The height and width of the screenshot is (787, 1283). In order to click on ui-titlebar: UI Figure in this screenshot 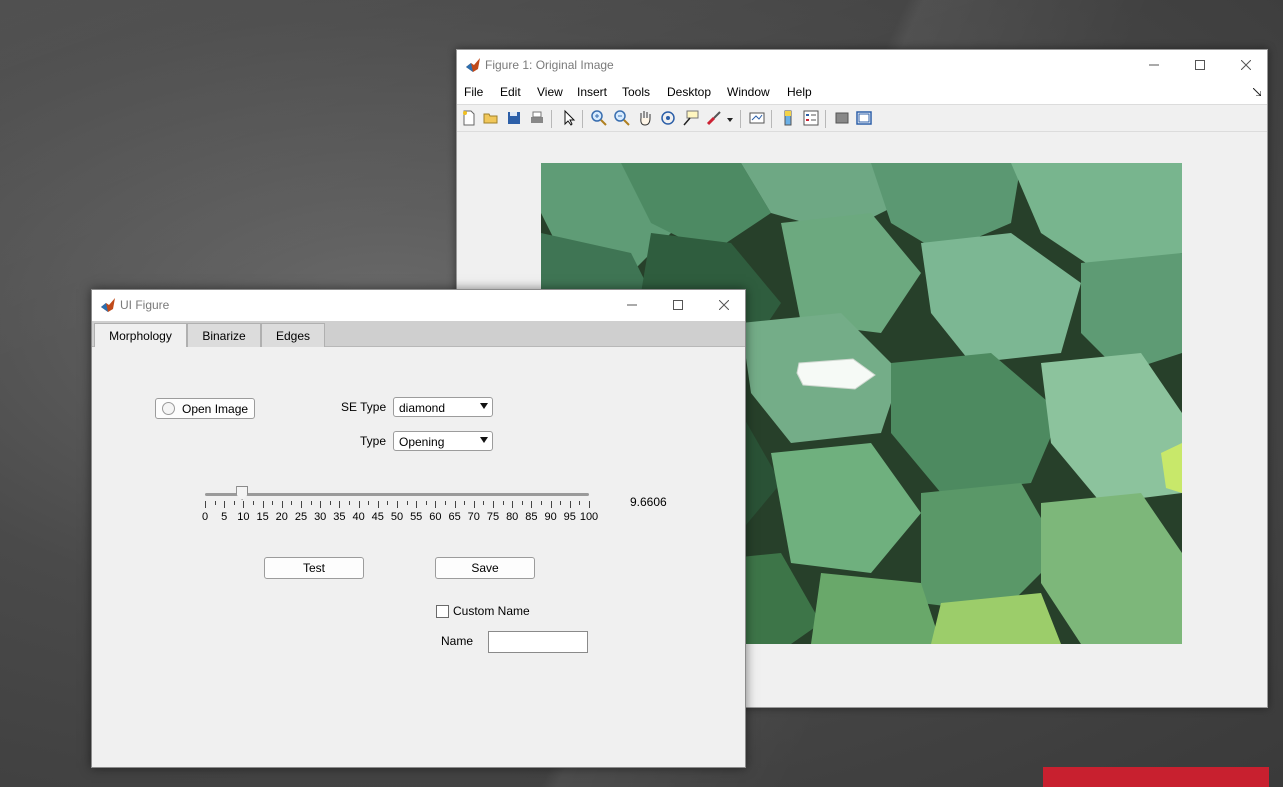, I will do `click(418, 305)`.